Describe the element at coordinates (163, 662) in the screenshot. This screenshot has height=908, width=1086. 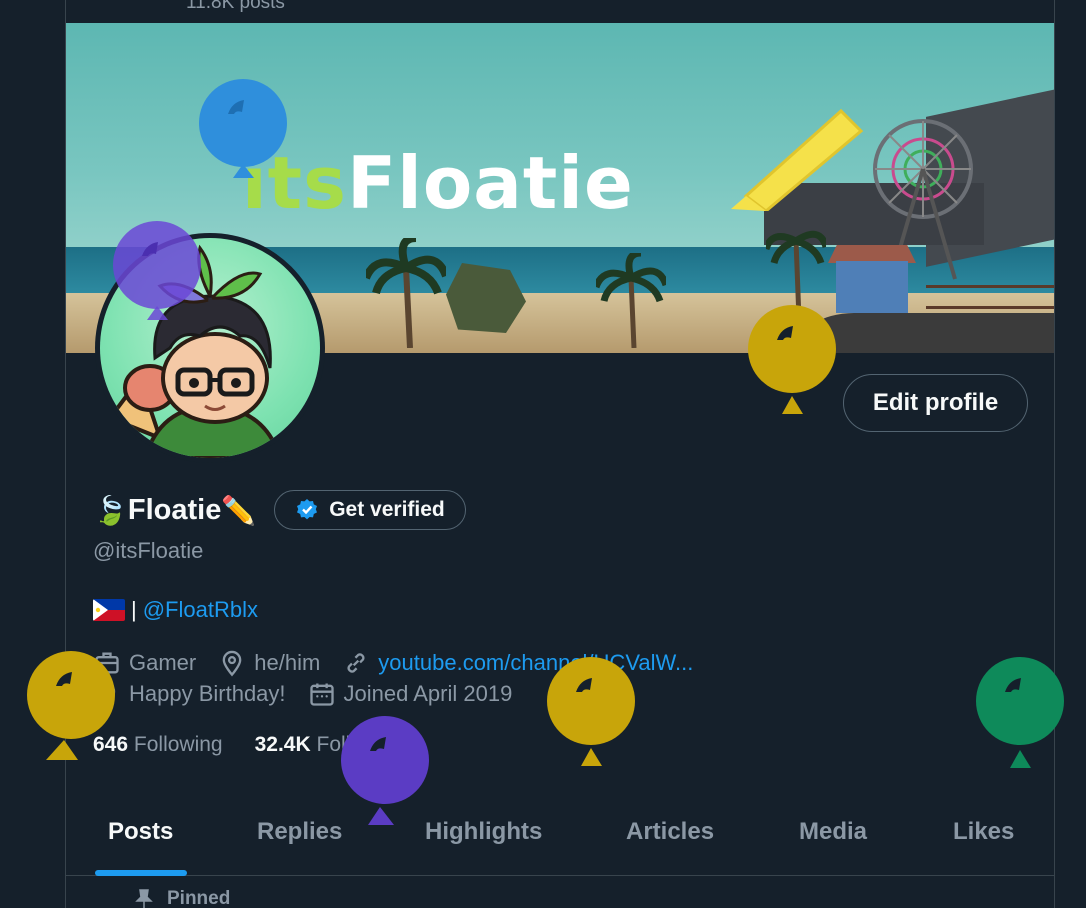
I see `category-label: Gamer` at that location.